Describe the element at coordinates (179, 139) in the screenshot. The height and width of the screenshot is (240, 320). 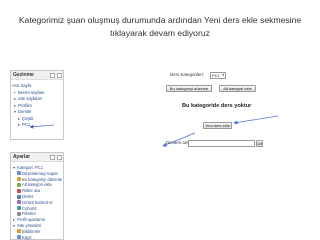
I see `arrow-to-search` at that location.